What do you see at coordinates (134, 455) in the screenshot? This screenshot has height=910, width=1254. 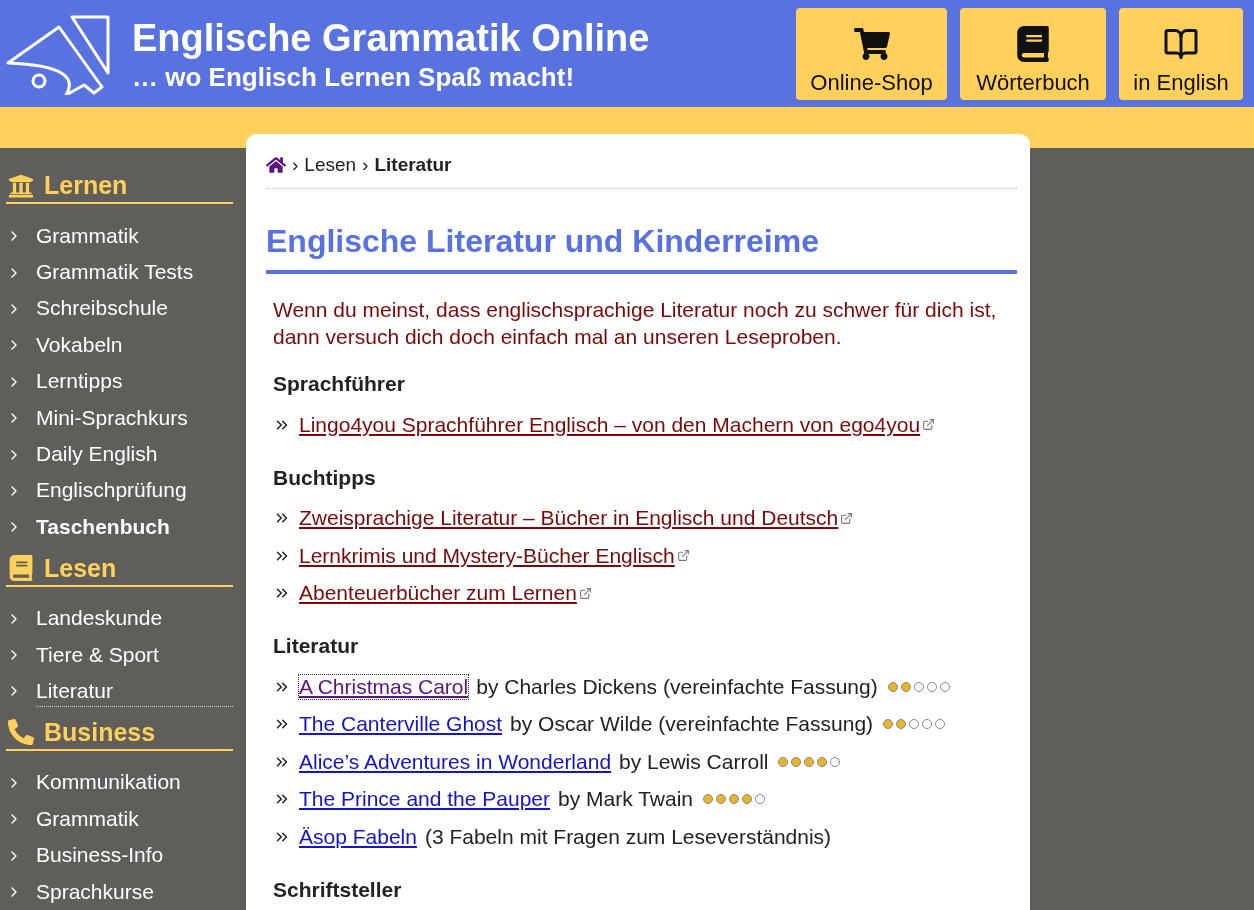 I see `sidebar-link: Daily English` at bounding box center [134, 455].